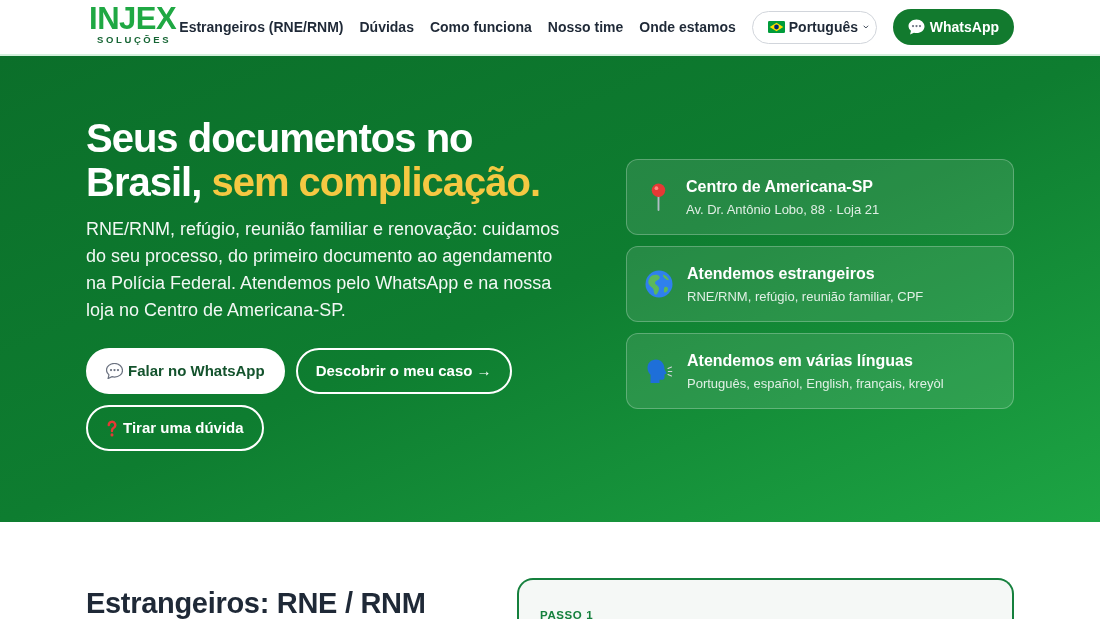 The height and width of the screenshot is (619, 1100). I want to click on info-card-title: Atendemos estrangeiros, so click(781, 273).